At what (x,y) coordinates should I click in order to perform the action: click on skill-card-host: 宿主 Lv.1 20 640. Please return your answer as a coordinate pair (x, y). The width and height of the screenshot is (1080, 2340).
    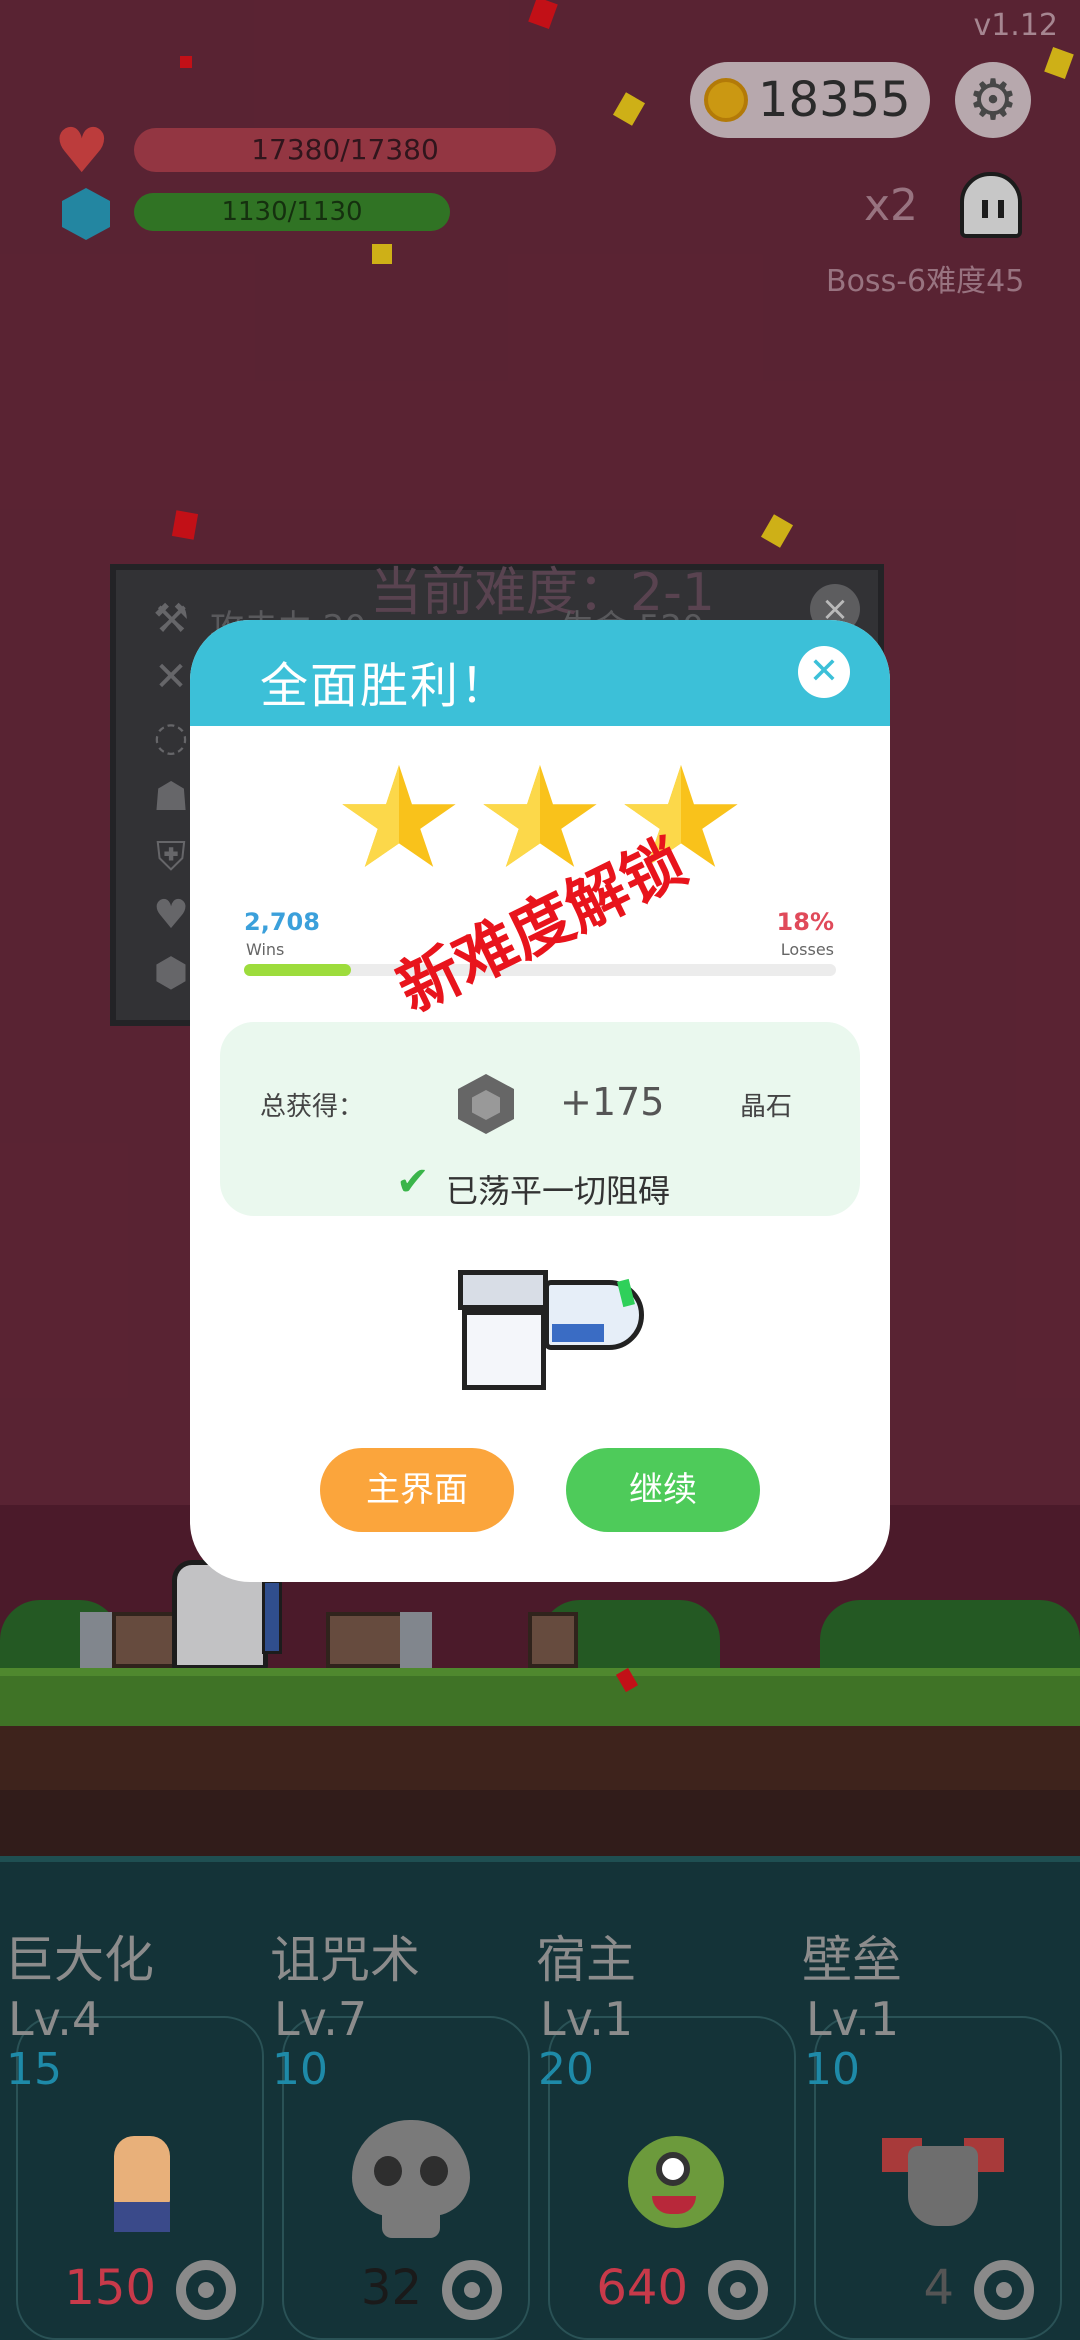
    Looking at the image, I should click on (664, 2130).